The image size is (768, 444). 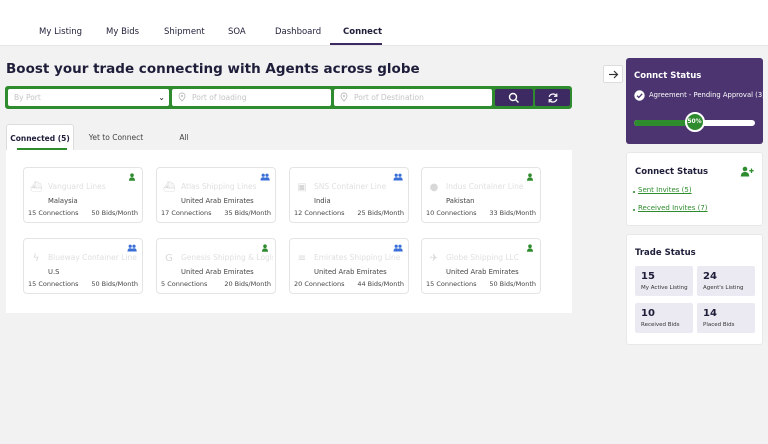 What do you see at coordinates (362, 32) in the screenshot?
I see `tab-connect: Connect` at bounding box center [362, 32].